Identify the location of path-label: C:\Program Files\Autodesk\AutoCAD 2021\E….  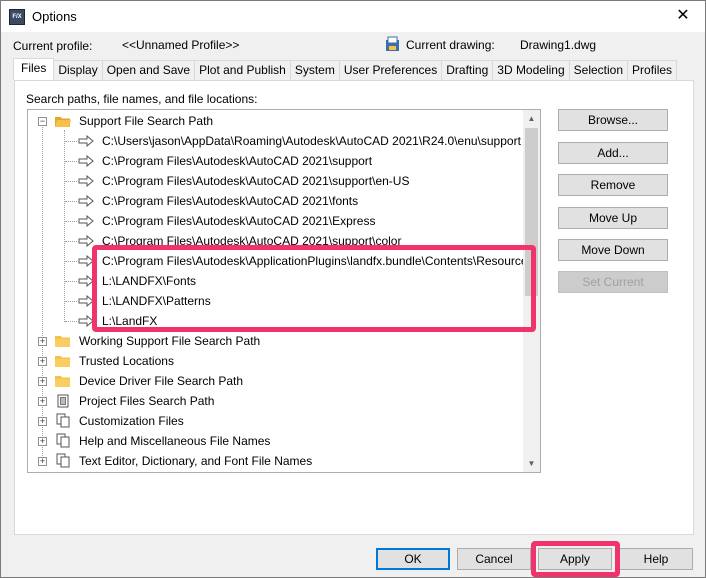
(239, 221).